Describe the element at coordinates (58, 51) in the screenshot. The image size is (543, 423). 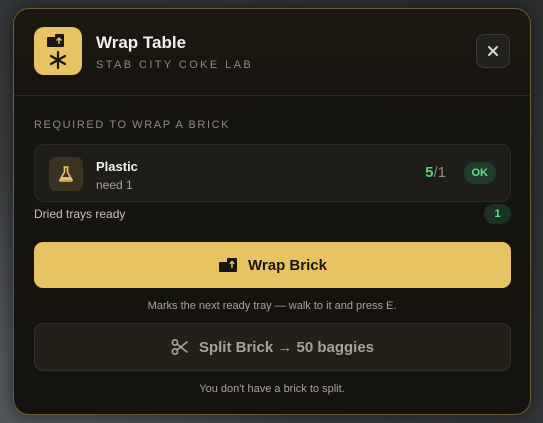
I see `wrap-table-icon` at that location.